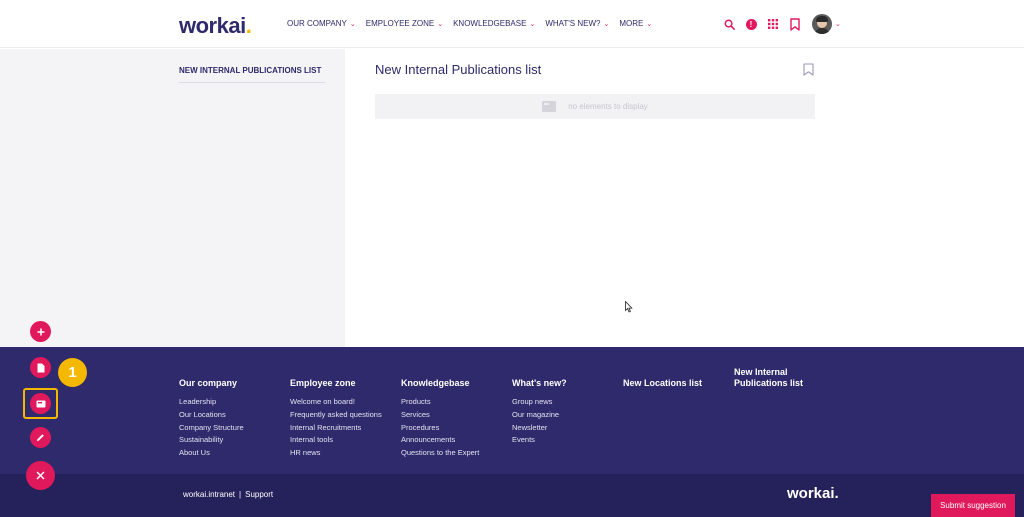 The width and height of the screenshot is (1024, 517). Describe the element at coordinates (209, 494) in the screenshot. I see `intranet-link: workai.intranet` at that location.